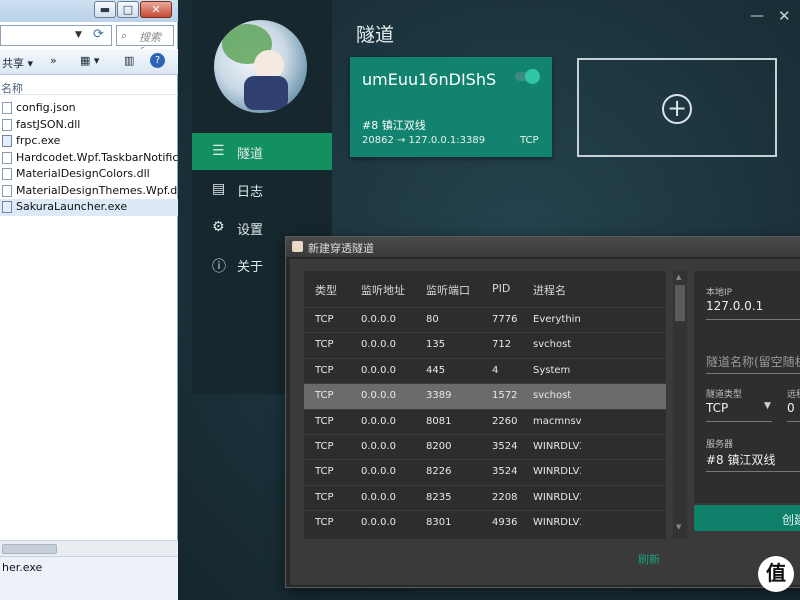  I want to click on table-row: TCP 0.0.0.0 8200 3524 WINRDLV3, so click(485, 446).